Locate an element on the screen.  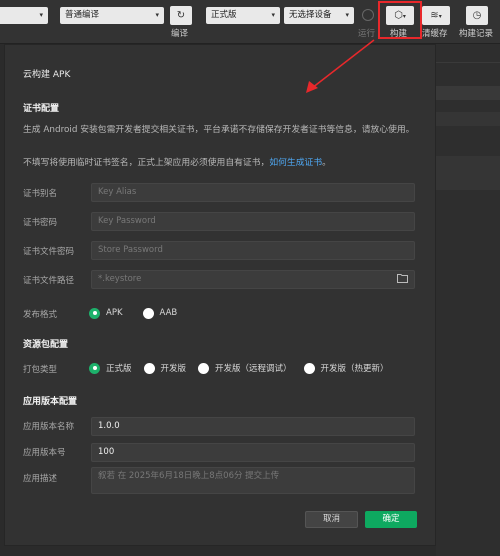
version-section-title: 应用版本配置 is located at coordinates (50, 402).